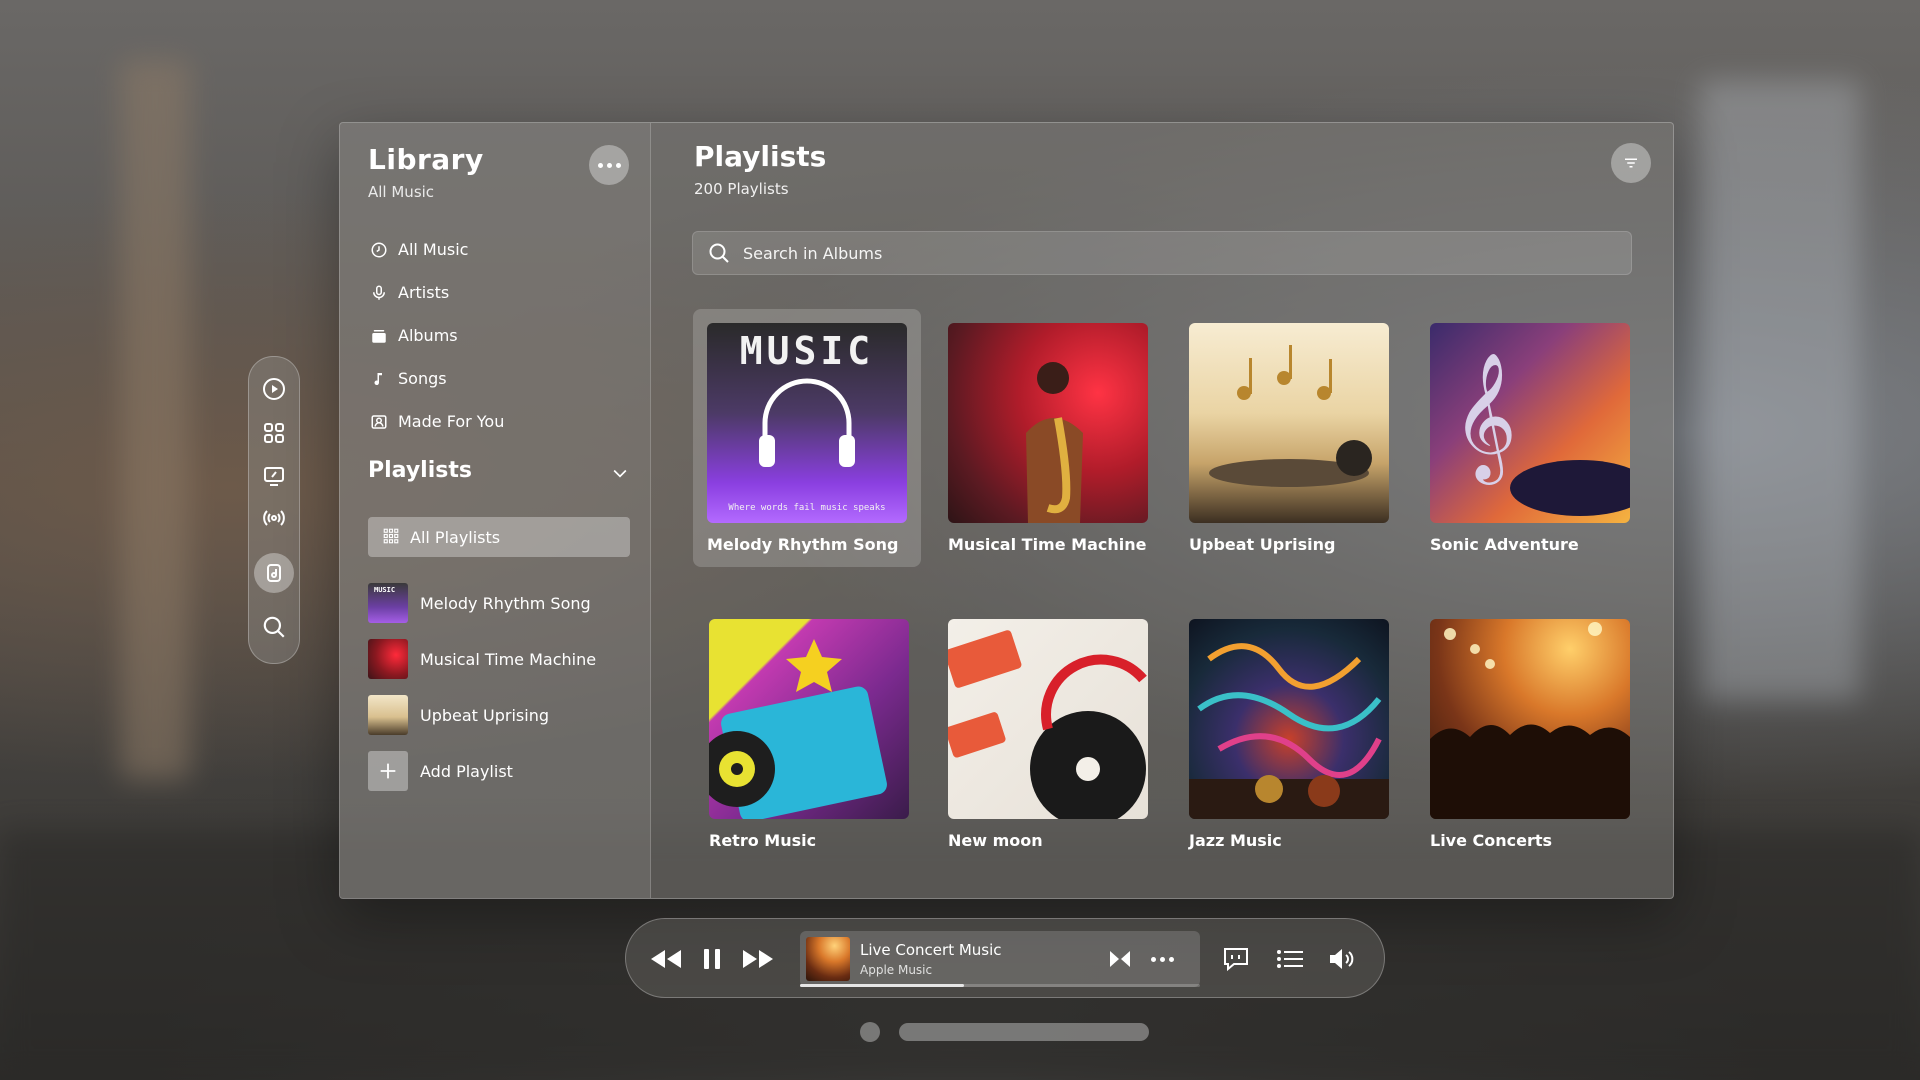 This screenshot has height=1080, width=1920. I want to click on queue-button, so click(1290, 959).